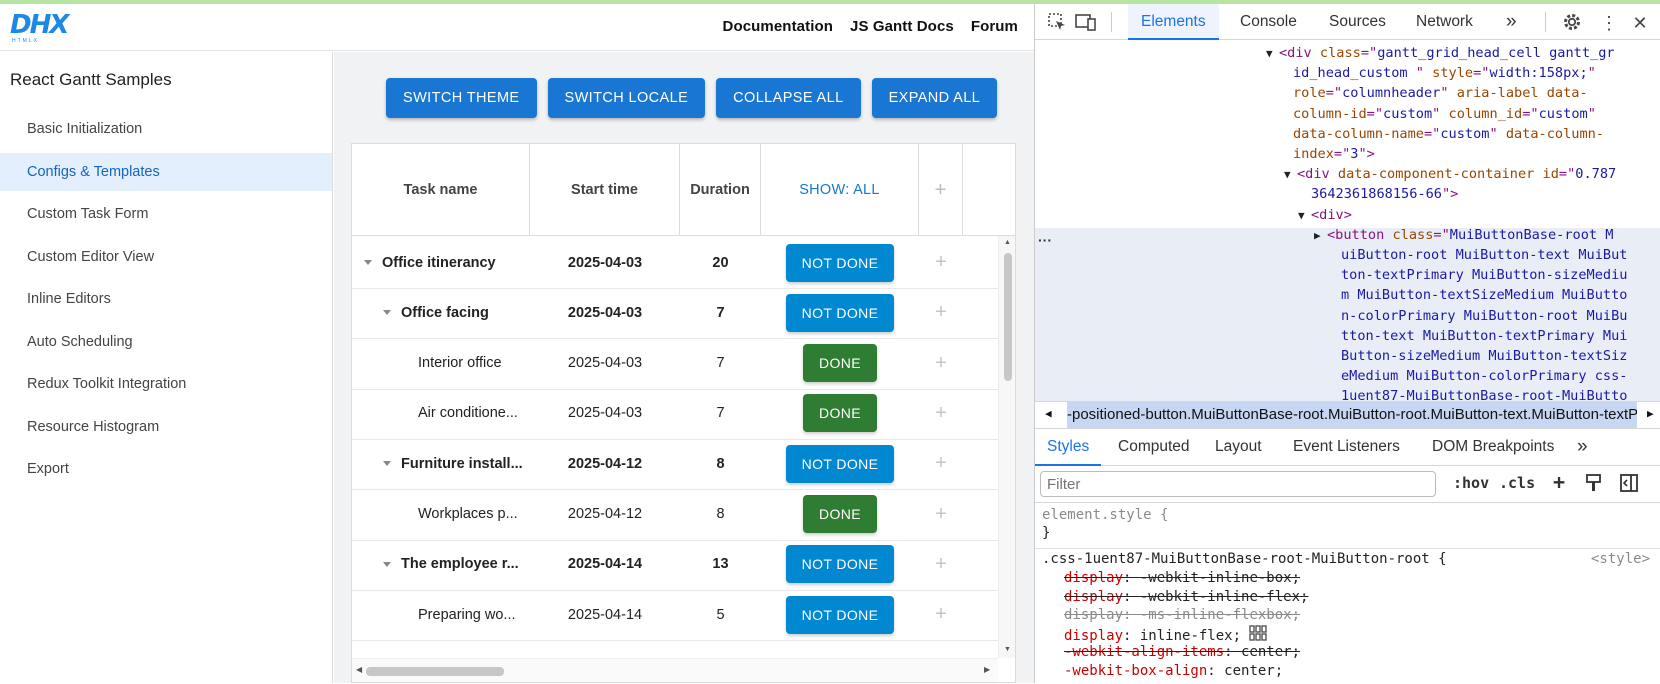  What do you see at coordinates (1190, 635) in the screenshot?
I see `css-value: inline-flex;` at bounding box center [1190, 635].